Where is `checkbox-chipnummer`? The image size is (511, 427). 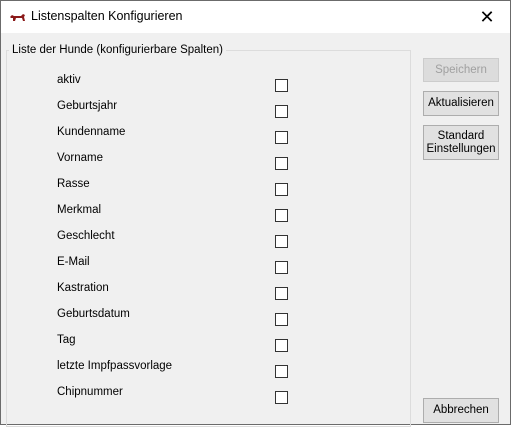
checkbox-chipnummer is located at coordinates (281, 397).